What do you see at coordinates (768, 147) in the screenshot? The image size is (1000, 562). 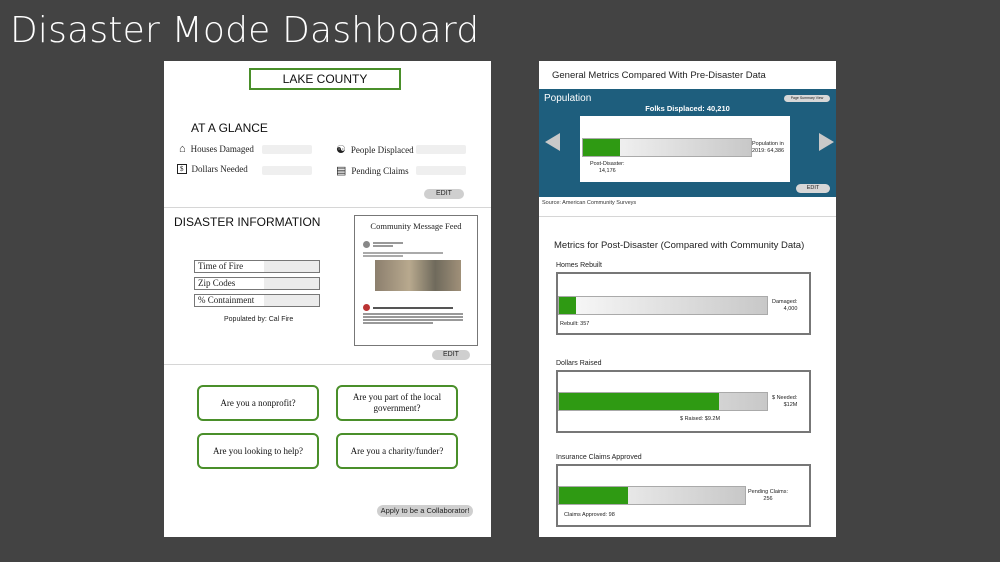 I see `population-pre-disaster: Population in 2019: 64,386` at bounding box center [768, 147].